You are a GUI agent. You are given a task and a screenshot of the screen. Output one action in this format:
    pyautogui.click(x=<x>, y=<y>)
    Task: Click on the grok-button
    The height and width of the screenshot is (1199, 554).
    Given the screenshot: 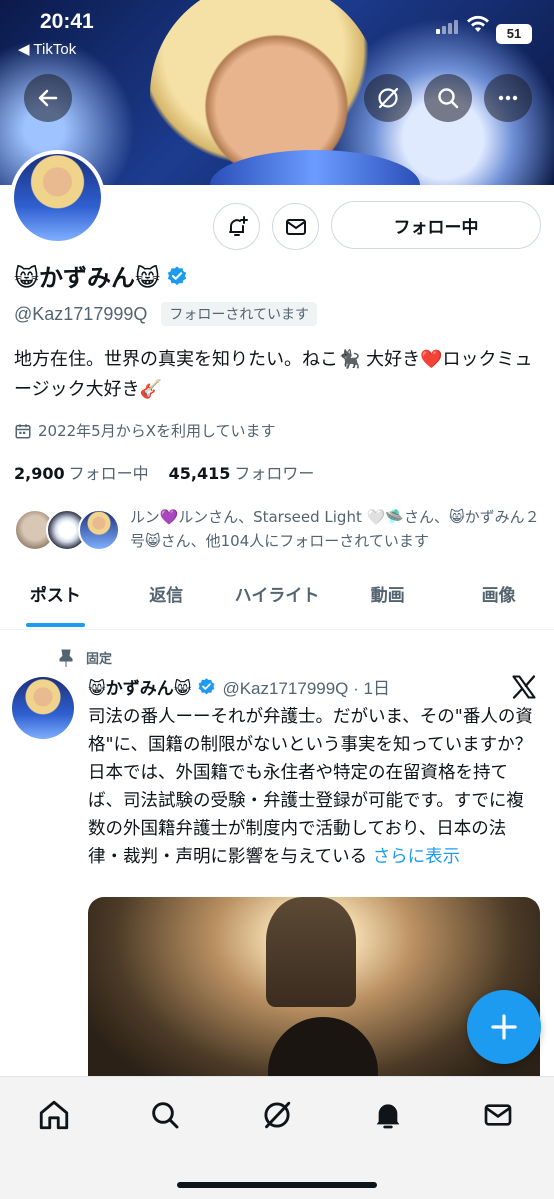 What is the action you would take?
    pyautogui.click(x=388, y=98)
    